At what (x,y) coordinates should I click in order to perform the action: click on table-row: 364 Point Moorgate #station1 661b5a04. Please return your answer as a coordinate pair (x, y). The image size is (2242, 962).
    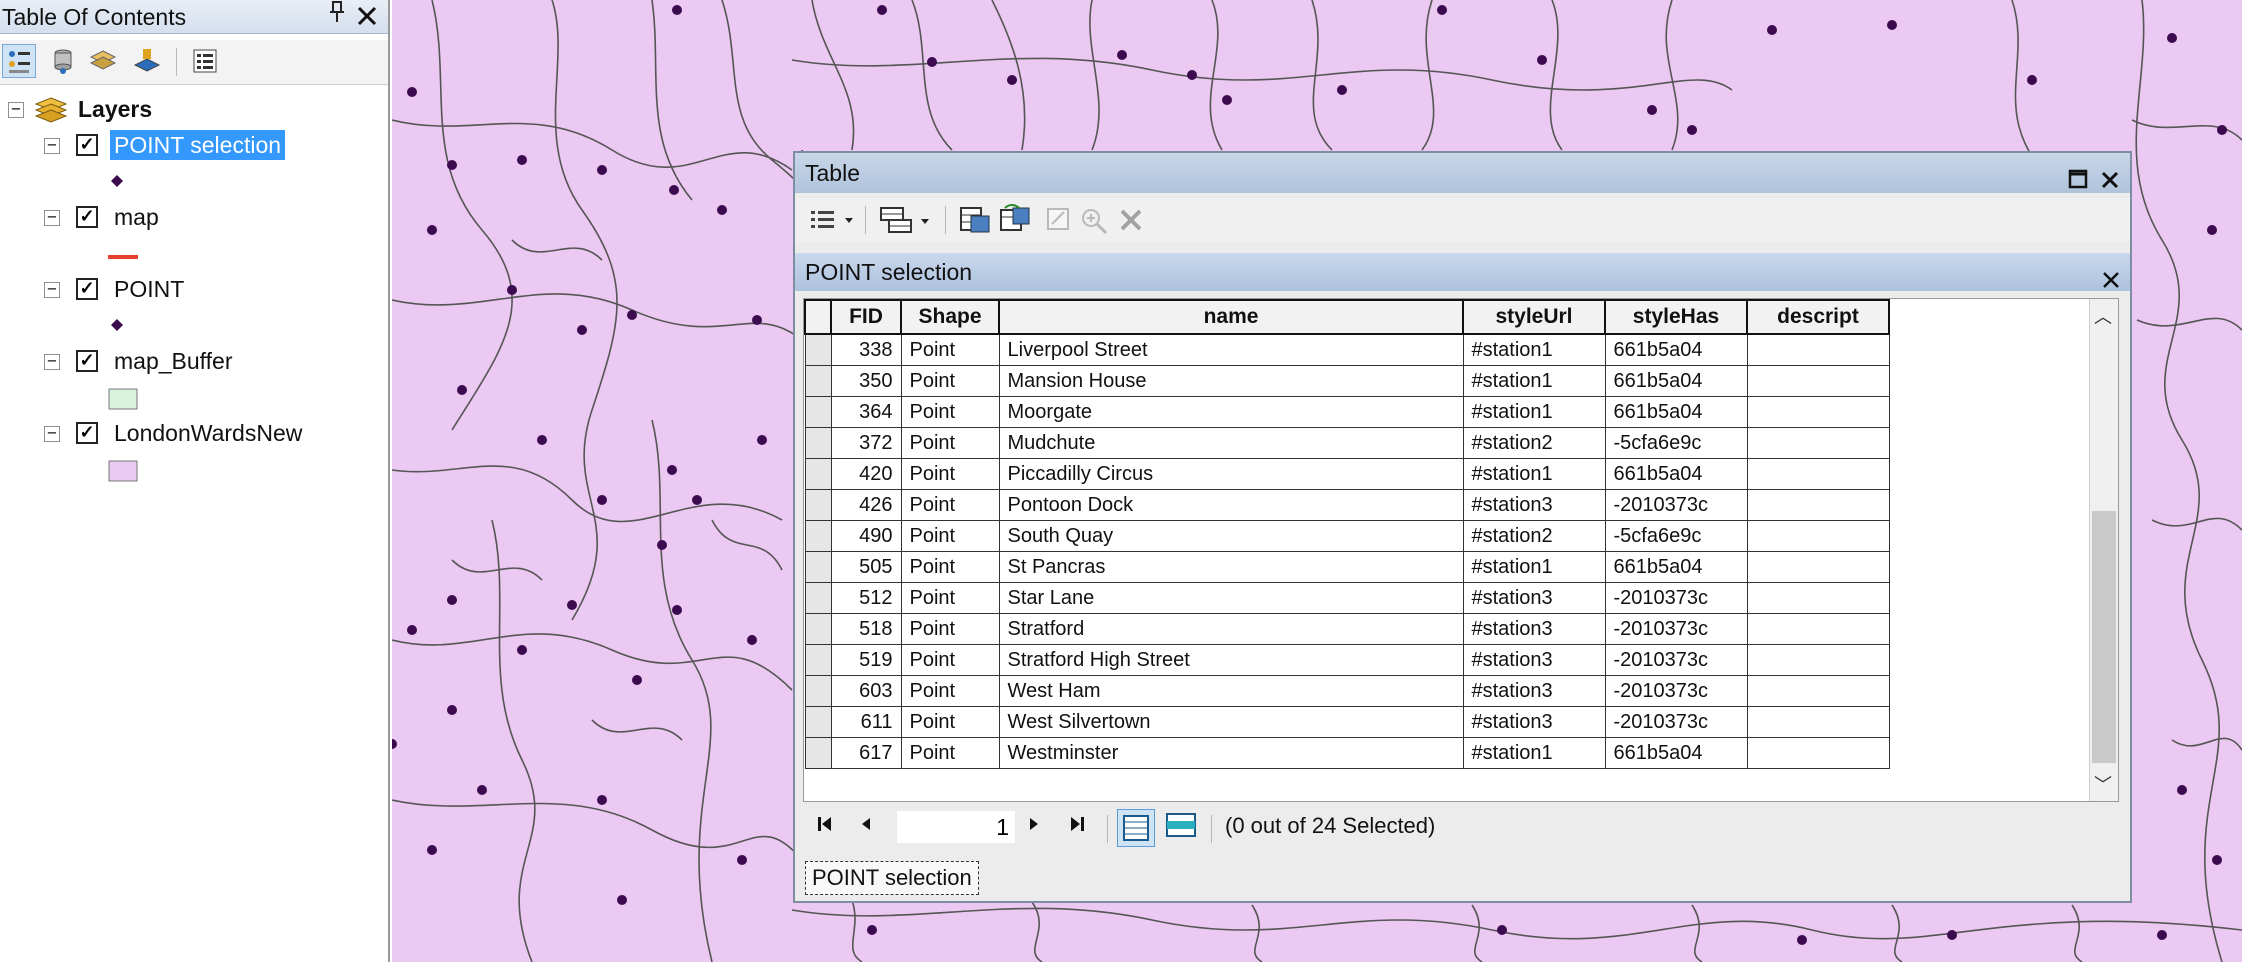
    Looking at the image, I should click on (1347, 412).